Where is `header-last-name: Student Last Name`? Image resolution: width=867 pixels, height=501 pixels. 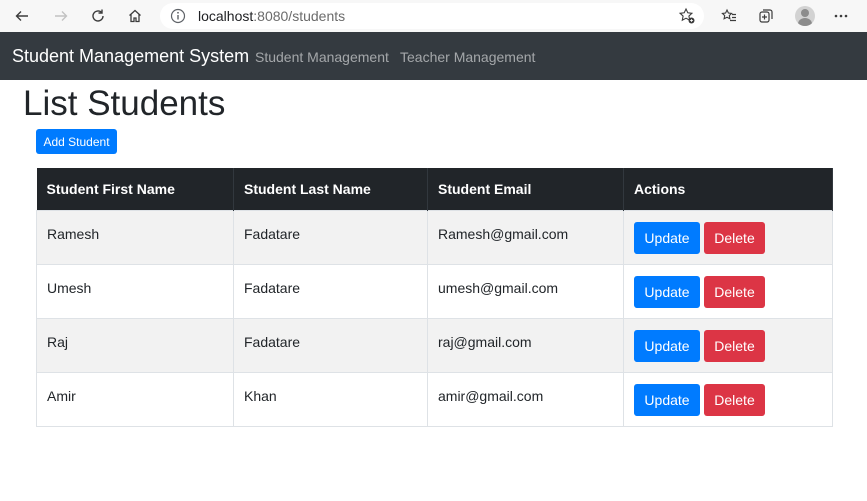
header-last-name: Student Last Name is located at coordinates (330, 189).